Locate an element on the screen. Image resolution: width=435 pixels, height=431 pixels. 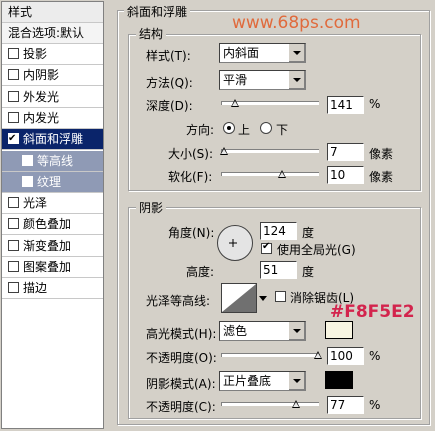
size-slider-thumb is located at coordinates (223, 151).